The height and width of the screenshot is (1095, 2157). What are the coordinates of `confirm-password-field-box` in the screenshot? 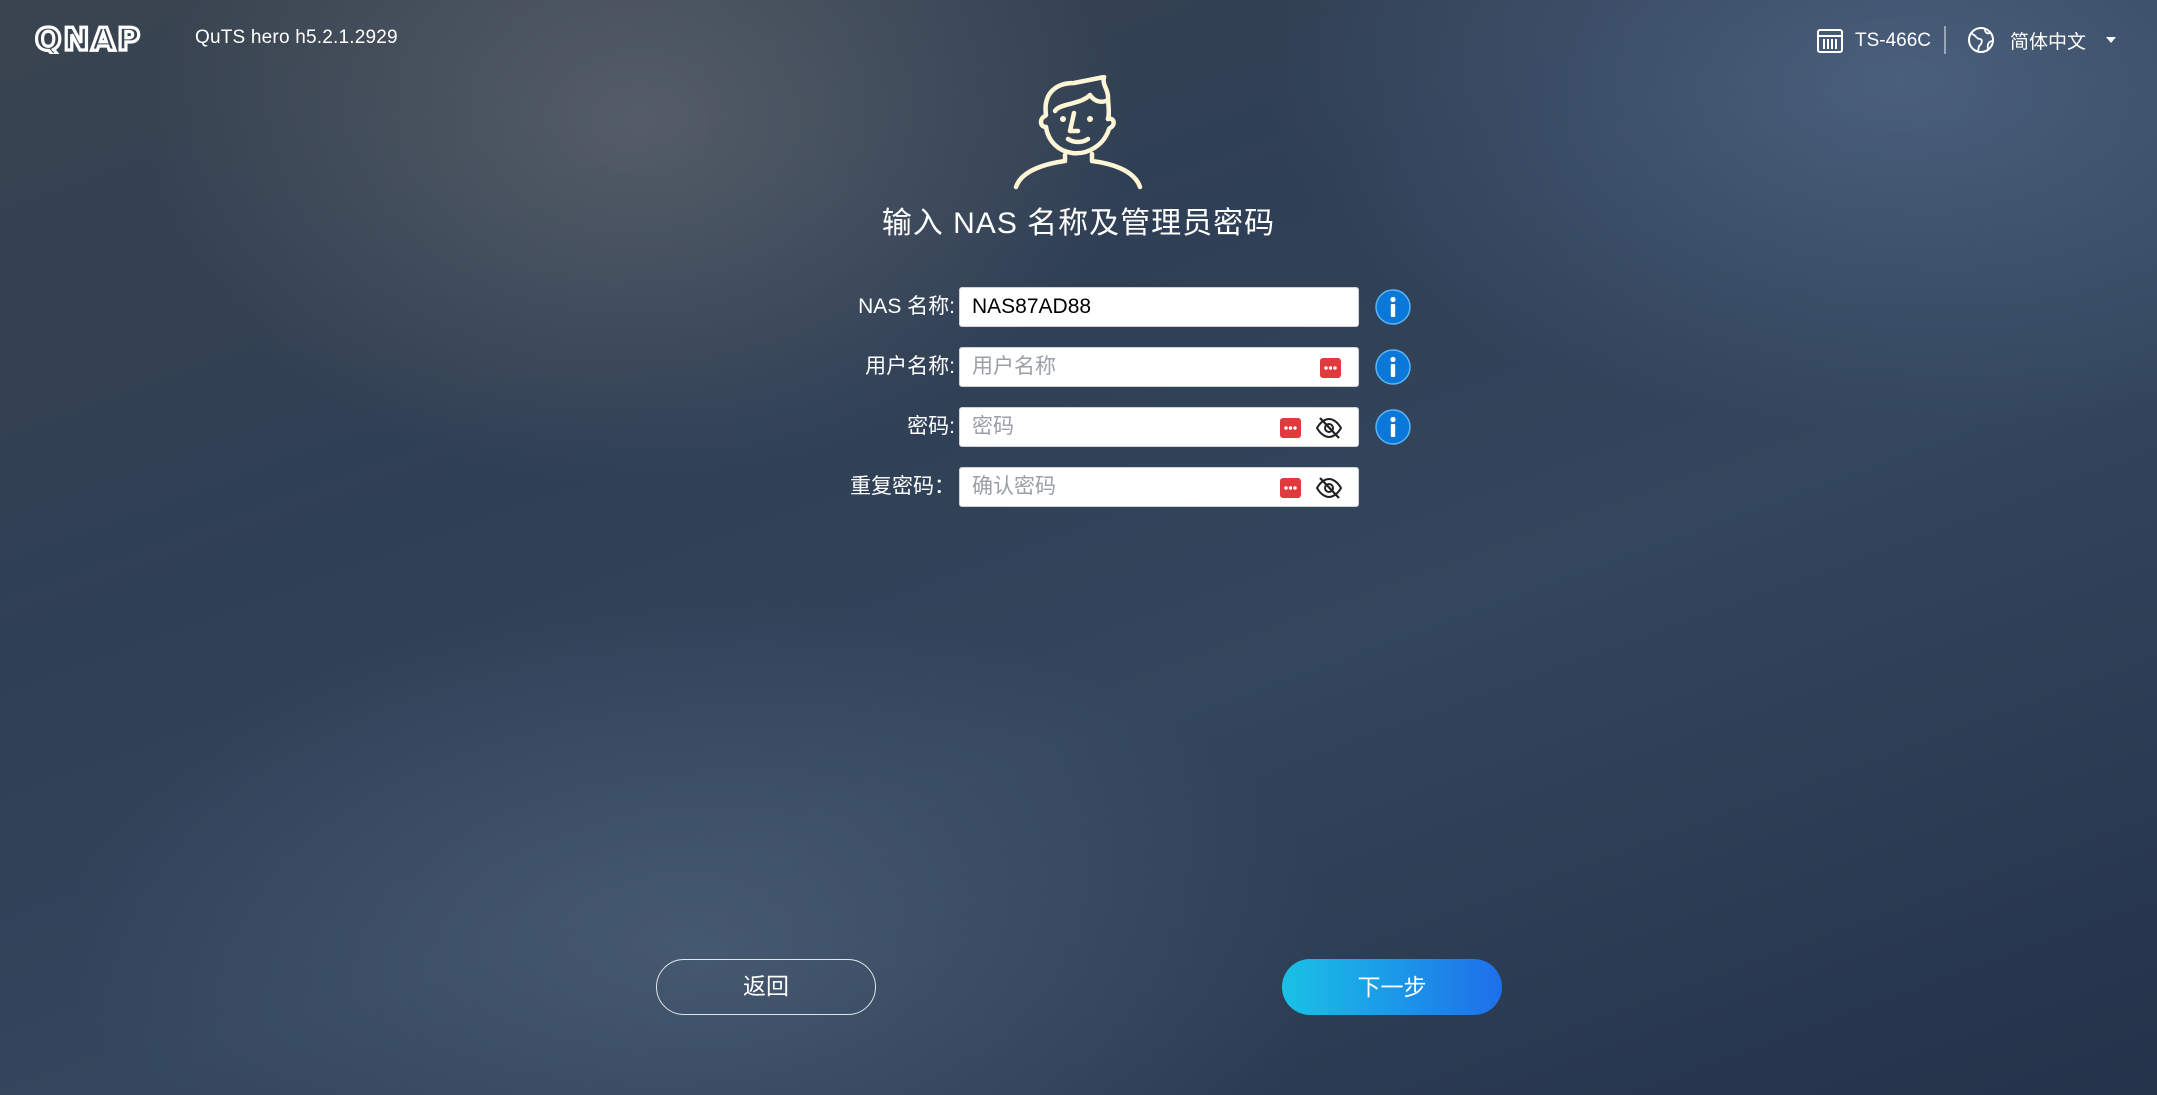 It's located at (1159, 487).